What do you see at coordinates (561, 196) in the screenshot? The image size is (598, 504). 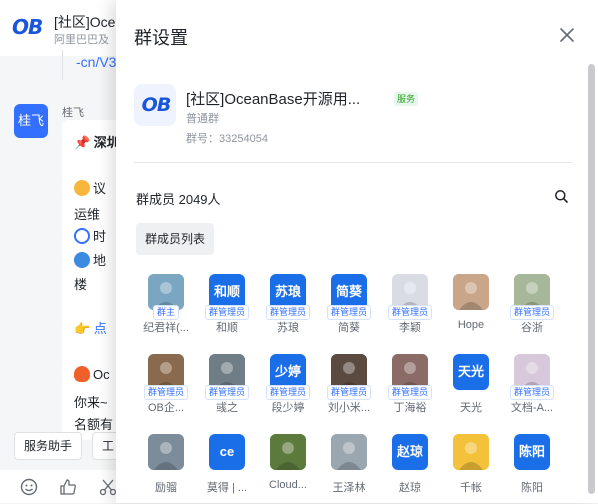 I see `search-icon` at bounding box center [561, 196].